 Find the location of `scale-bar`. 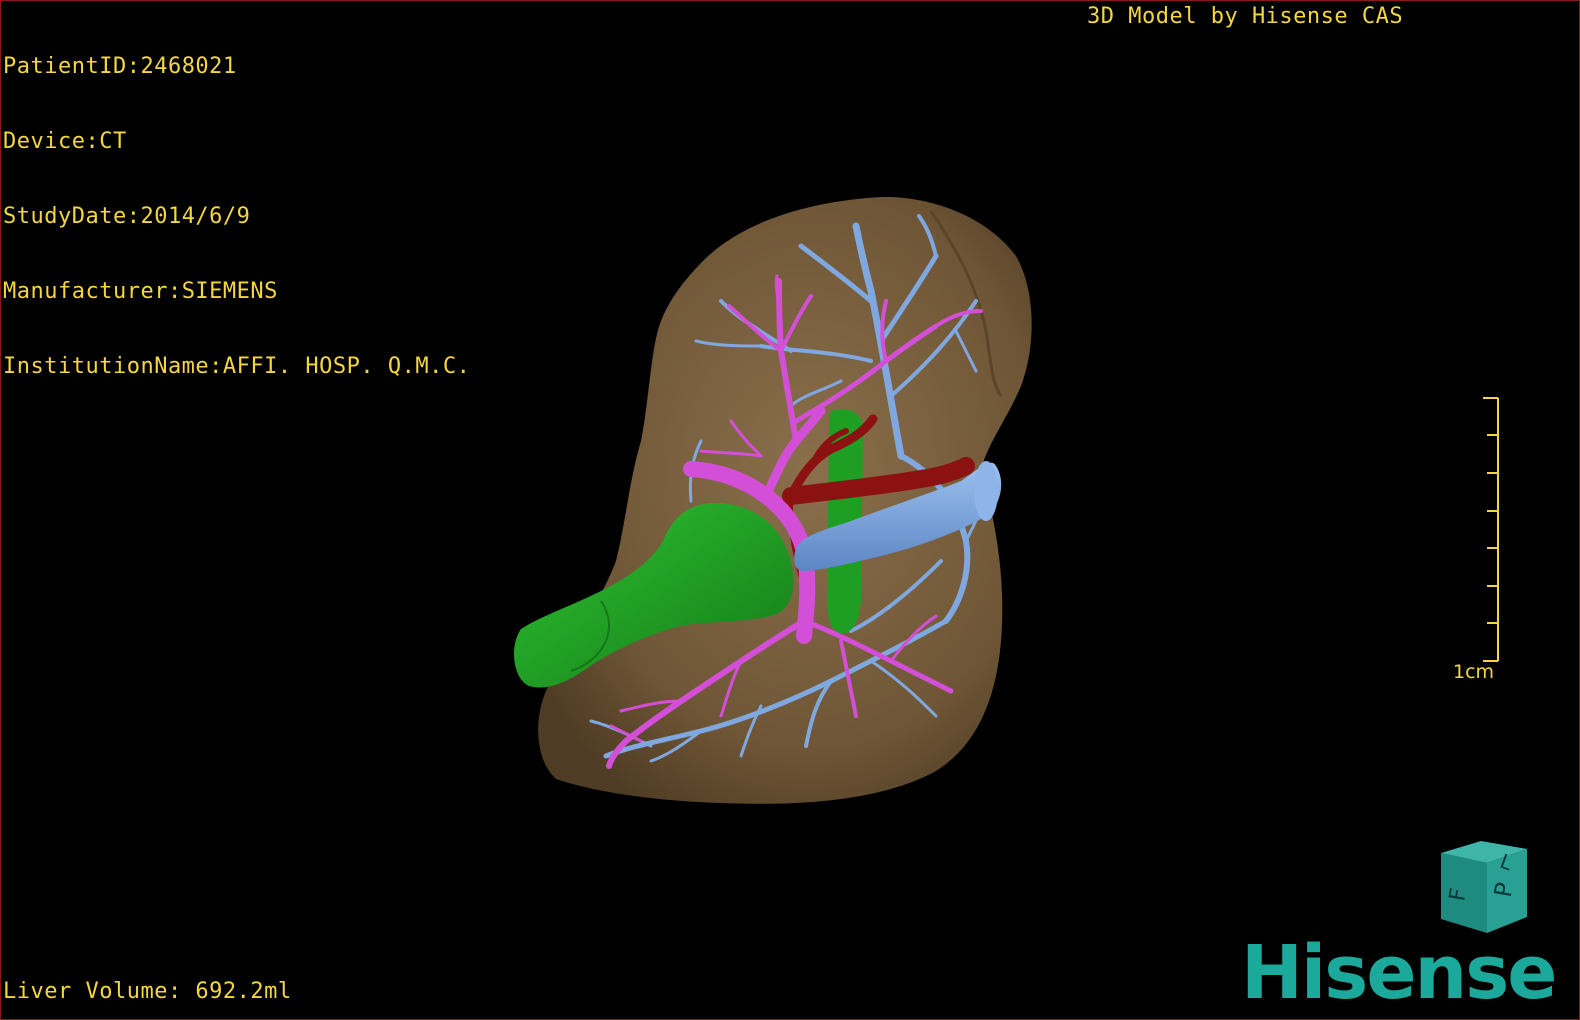

scale-bar is located at coordinates (1491, 529).